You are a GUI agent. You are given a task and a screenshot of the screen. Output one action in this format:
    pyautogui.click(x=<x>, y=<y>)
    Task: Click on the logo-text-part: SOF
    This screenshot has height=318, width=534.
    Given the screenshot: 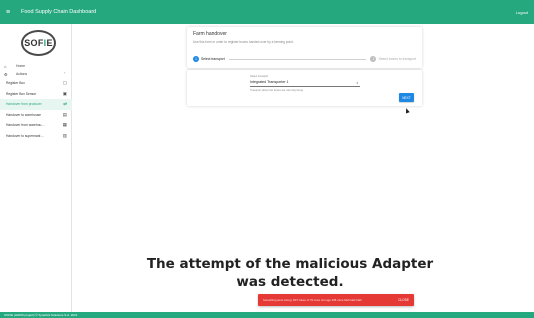 What is the action you would take?
    pyautogui.click(x=34, y=43)
    